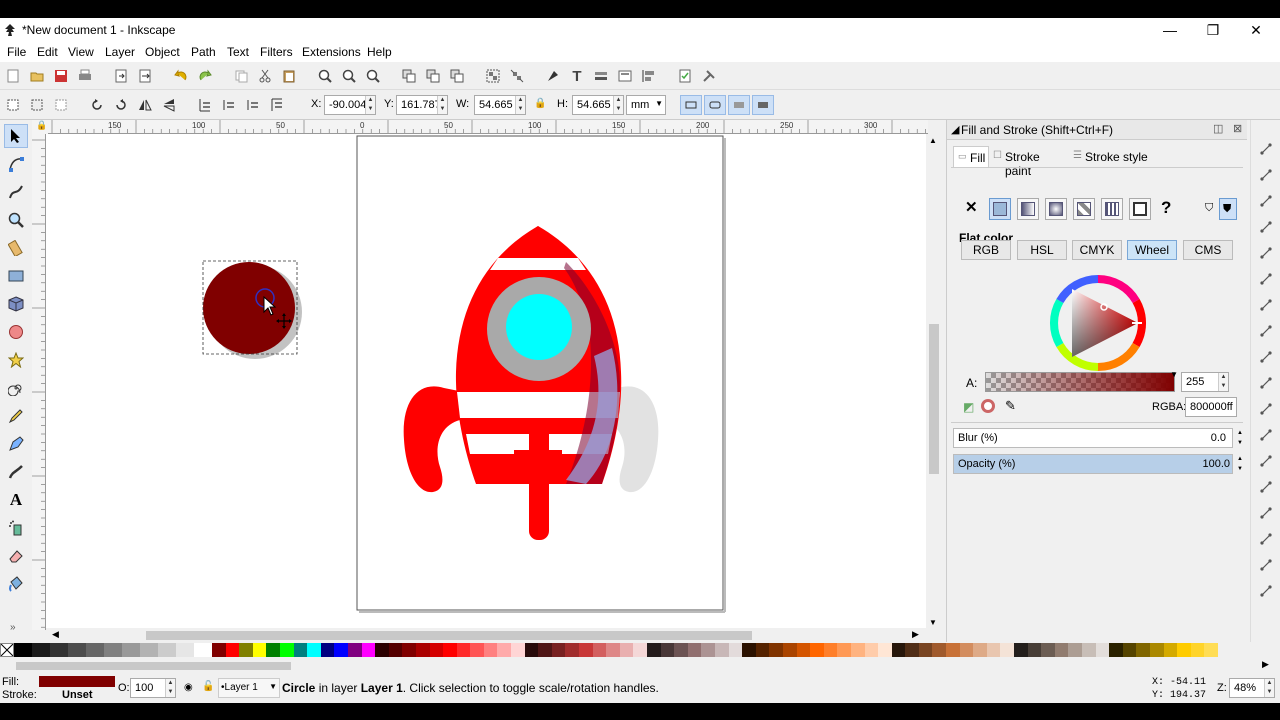 This screenshot has height=720, width=1280. What do you see at coordinates (539, 327) in the screenshot?
I see `rocket-window` at bounding box center [539, 327].